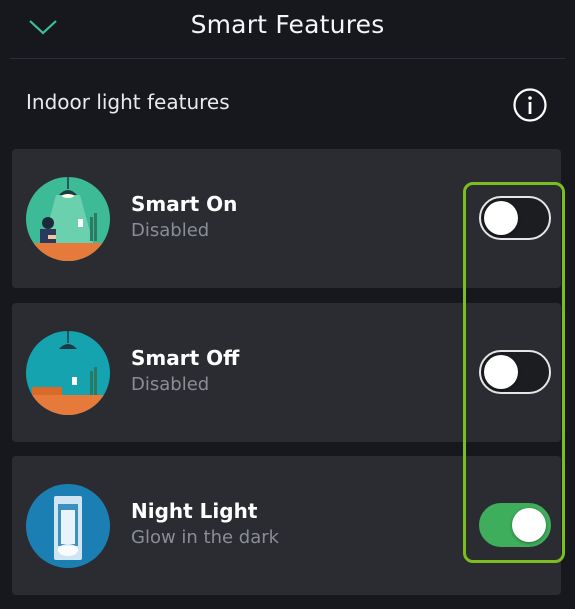  Describe the element at coordinates (287, 58) in the screenshot. I see `header-divider` at that location.